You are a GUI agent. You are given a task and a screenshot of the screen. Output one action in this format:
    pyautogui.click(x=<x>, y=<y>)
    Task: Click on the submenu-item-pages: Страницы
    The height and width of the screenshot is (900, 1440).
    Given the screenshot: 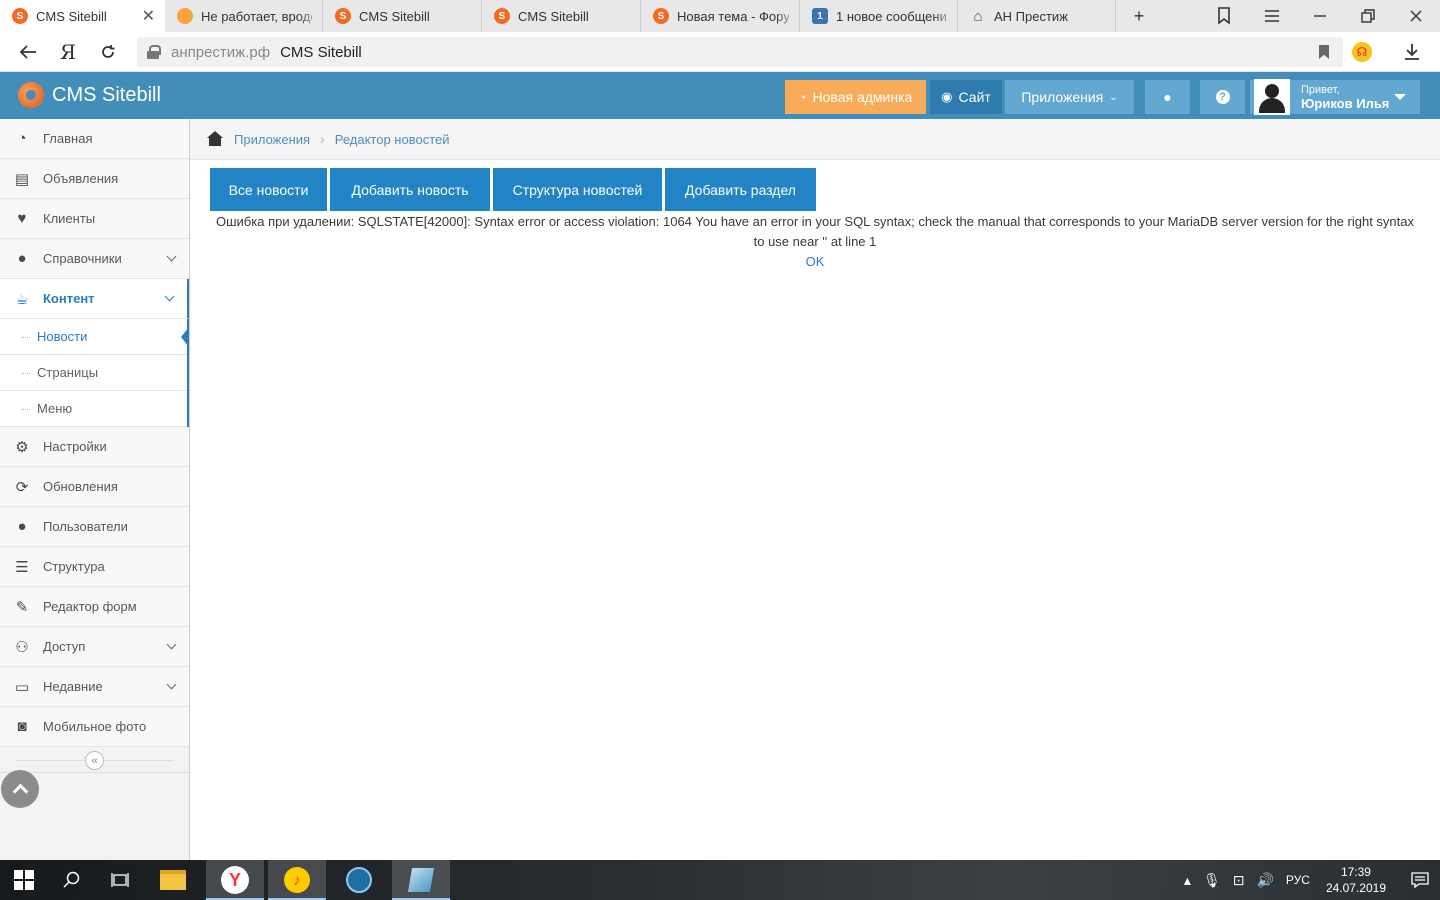 What is the action you would take?
    pyautogui.click(x=93, y=373)
    